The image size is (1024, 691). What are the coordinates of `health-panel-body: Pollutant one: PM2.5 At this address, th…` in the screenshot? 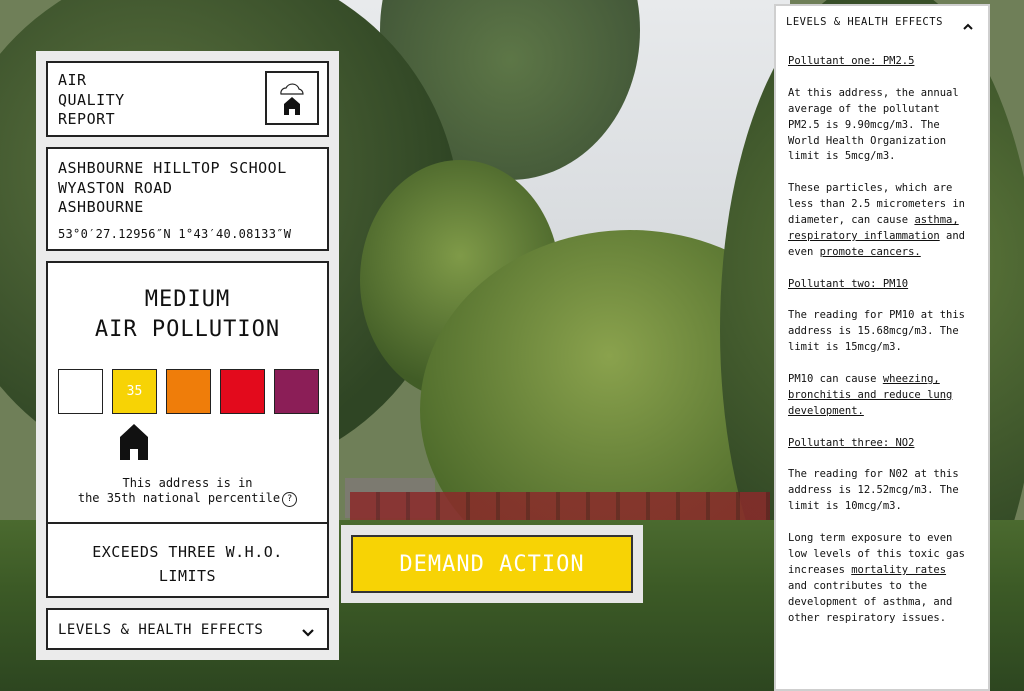 It's located at (878, 348).